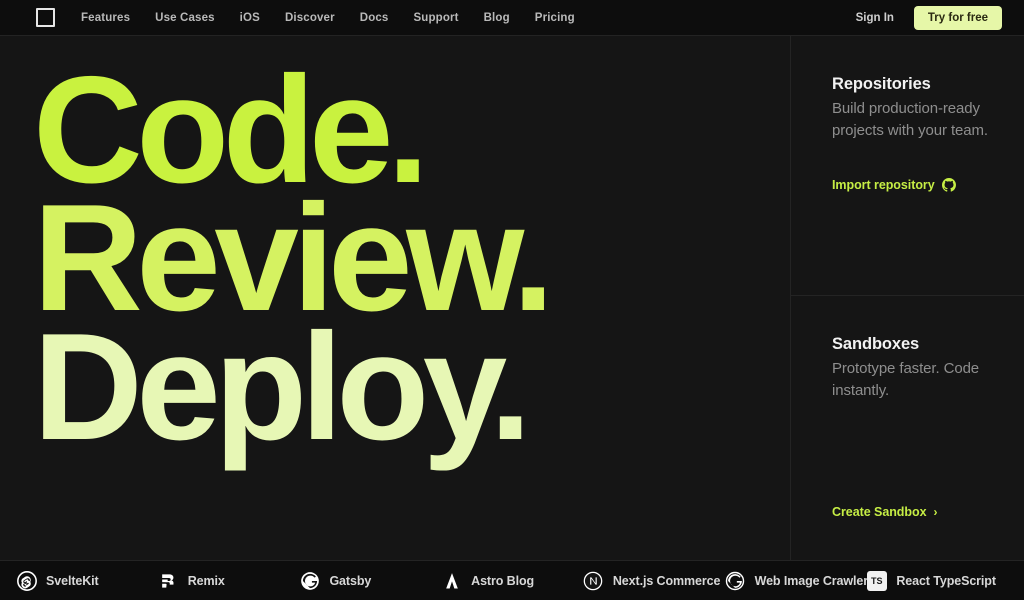 This screenshot has height=600, width=1024. Describe the element at coordinates (876, 344) in the screenshot. I see `card-sandboxes-title: Sandboxes` at that location.